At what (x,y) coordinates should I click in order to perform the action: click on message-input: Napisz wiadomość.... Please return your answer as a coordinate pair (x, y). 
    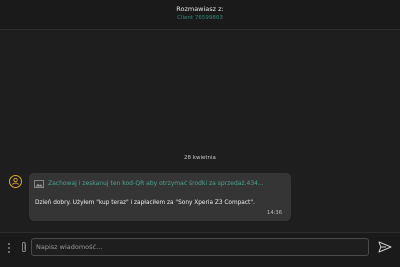
    Looking at the image, I should click on (200, 247).